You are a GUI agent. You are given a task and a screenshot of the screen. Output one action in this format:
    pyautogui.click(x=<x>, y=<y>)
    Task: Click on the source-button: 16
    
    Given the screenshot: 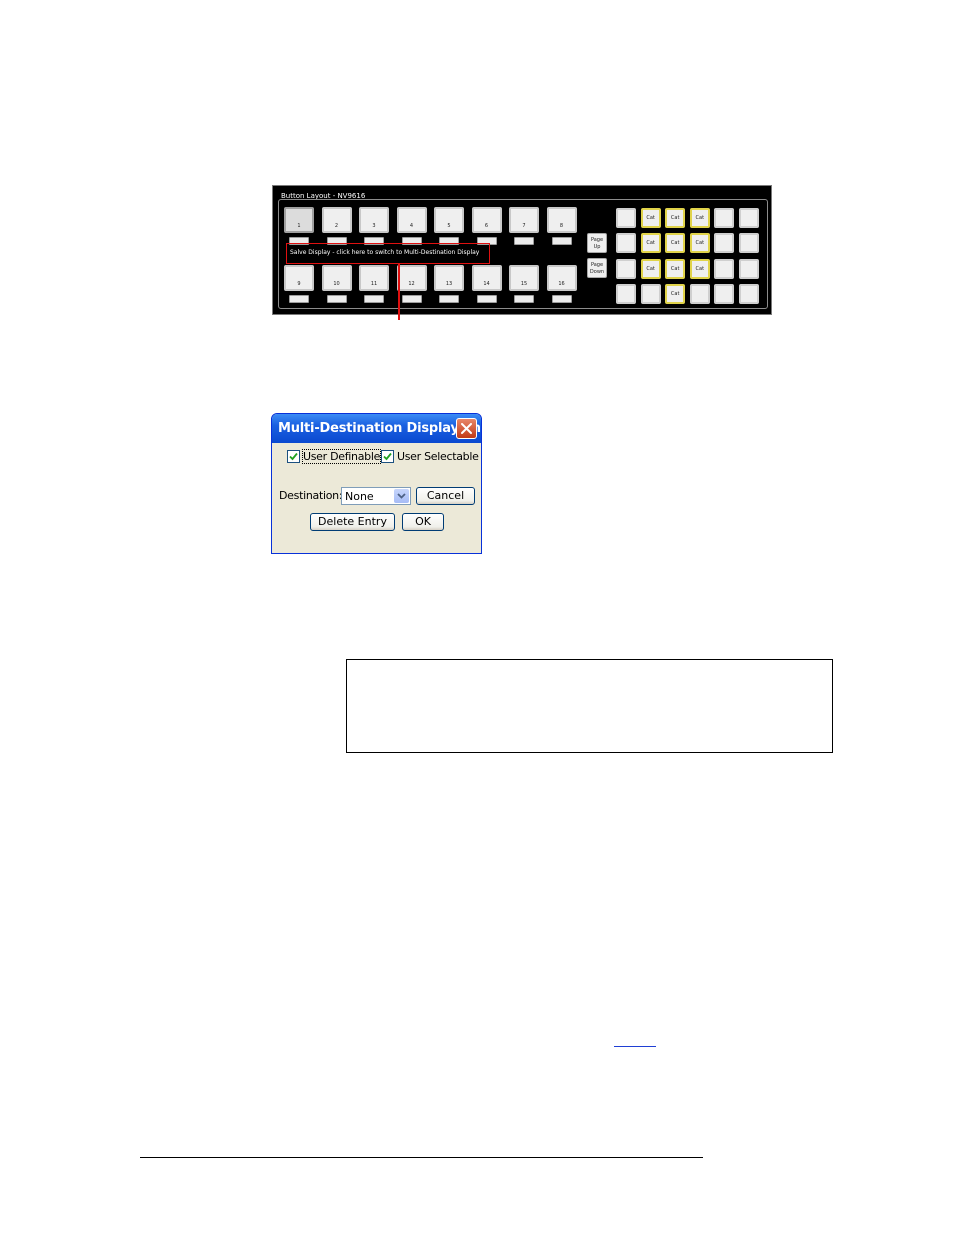 What is the action you would take?
    pyautogui.click(x=561, y=278)
    